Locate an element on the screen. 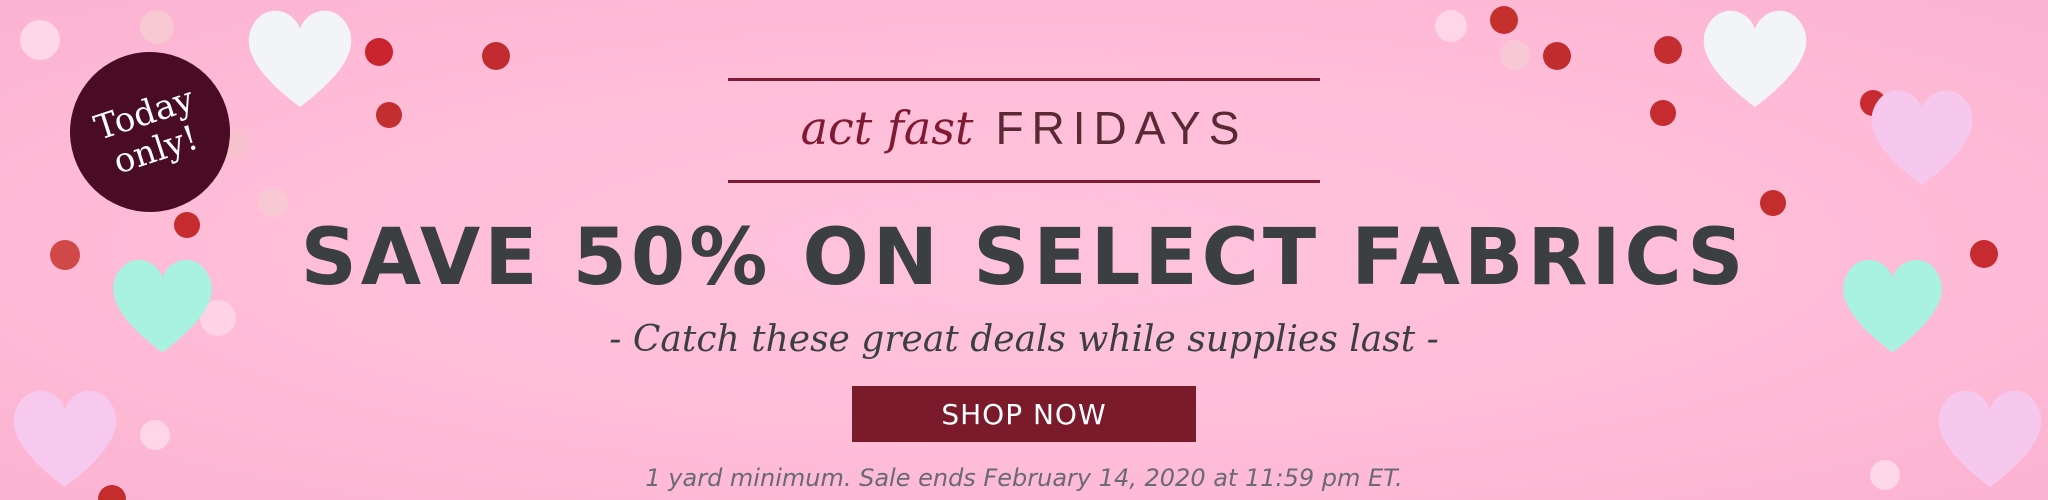 The height and width of the screenshot is (500, 2048). act-fast-fridays-title: act fast FRIDAYS is located at coordinates (1024, 128).